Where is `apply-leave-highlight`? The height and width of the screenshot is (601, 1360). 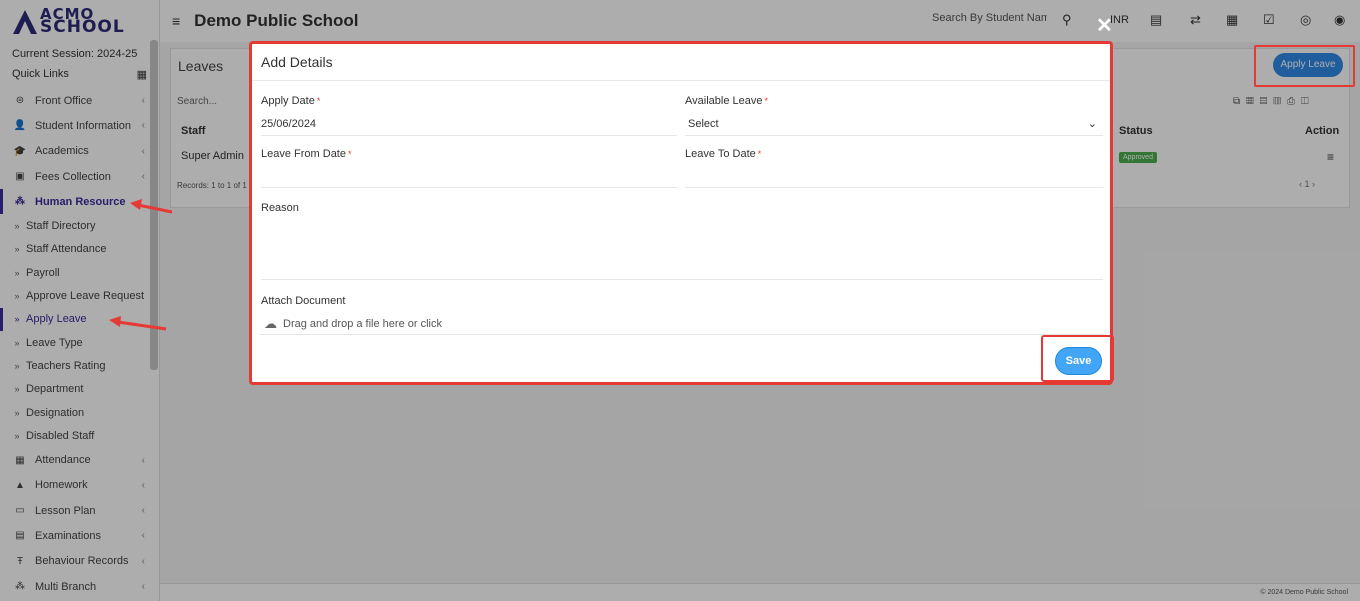 apply-leave-highlight is located at coordinates (1304, 66).